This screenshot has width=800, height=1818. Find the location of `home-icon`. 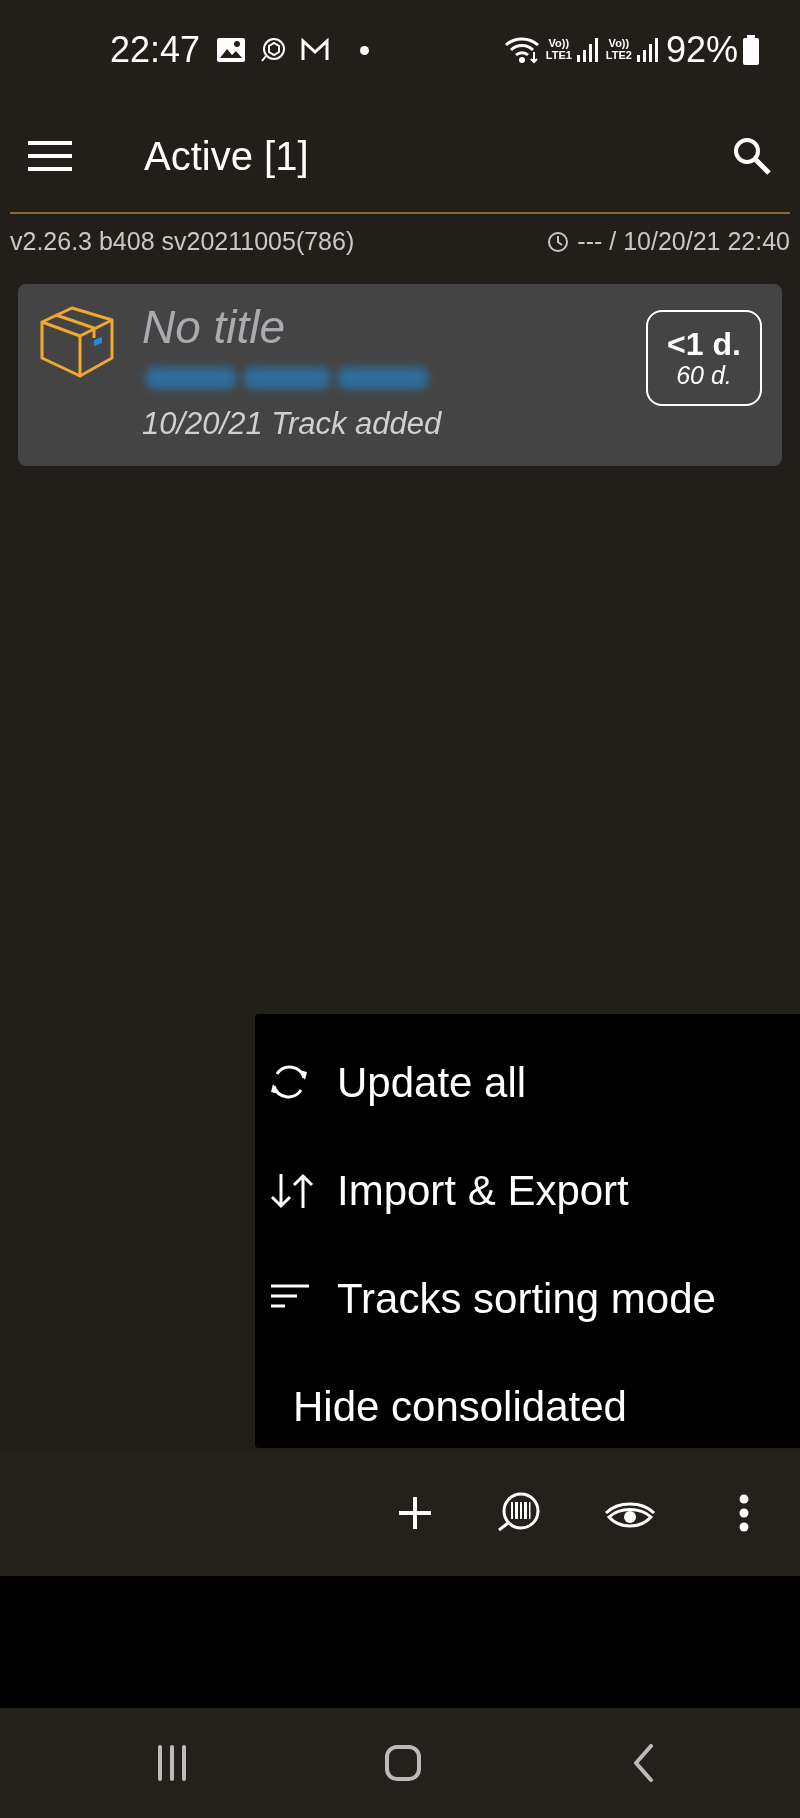

home-icon is located at coordinates (403, 1763).